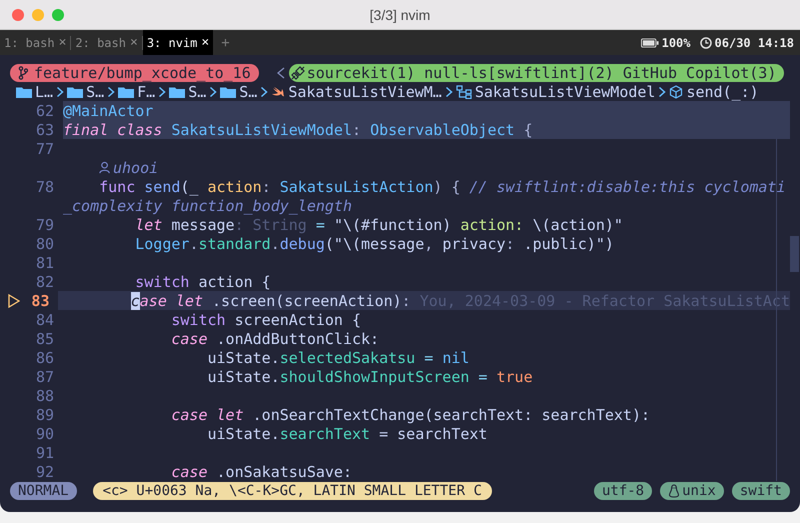 The height and width of the screenshot is (523, 800). I want to click on character-info: <c> U+0063 Na, \<C-K>GC, LATIN SMALL LETTER C, so click(292, 491).